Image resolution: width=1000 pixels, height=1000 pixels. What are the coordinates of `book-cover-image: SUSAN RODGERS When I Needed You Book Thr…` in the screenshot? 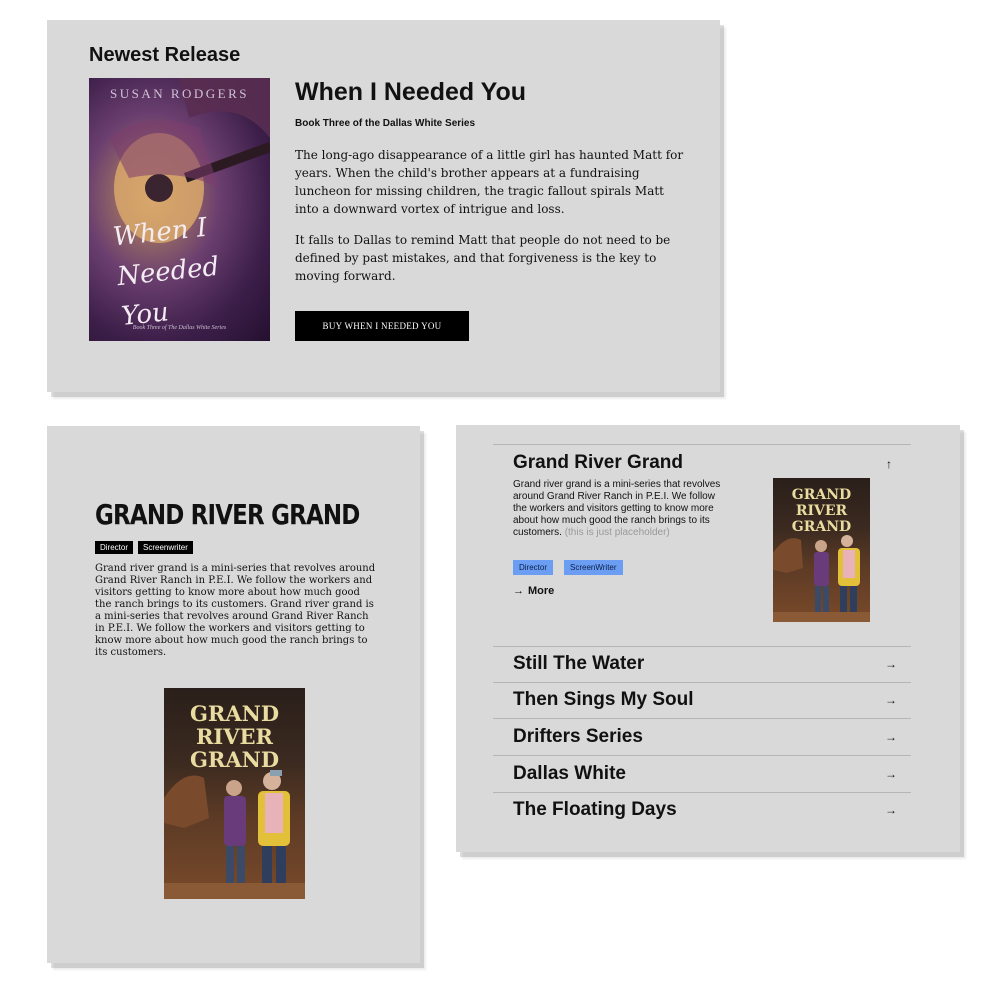 It's located at (179, 209).